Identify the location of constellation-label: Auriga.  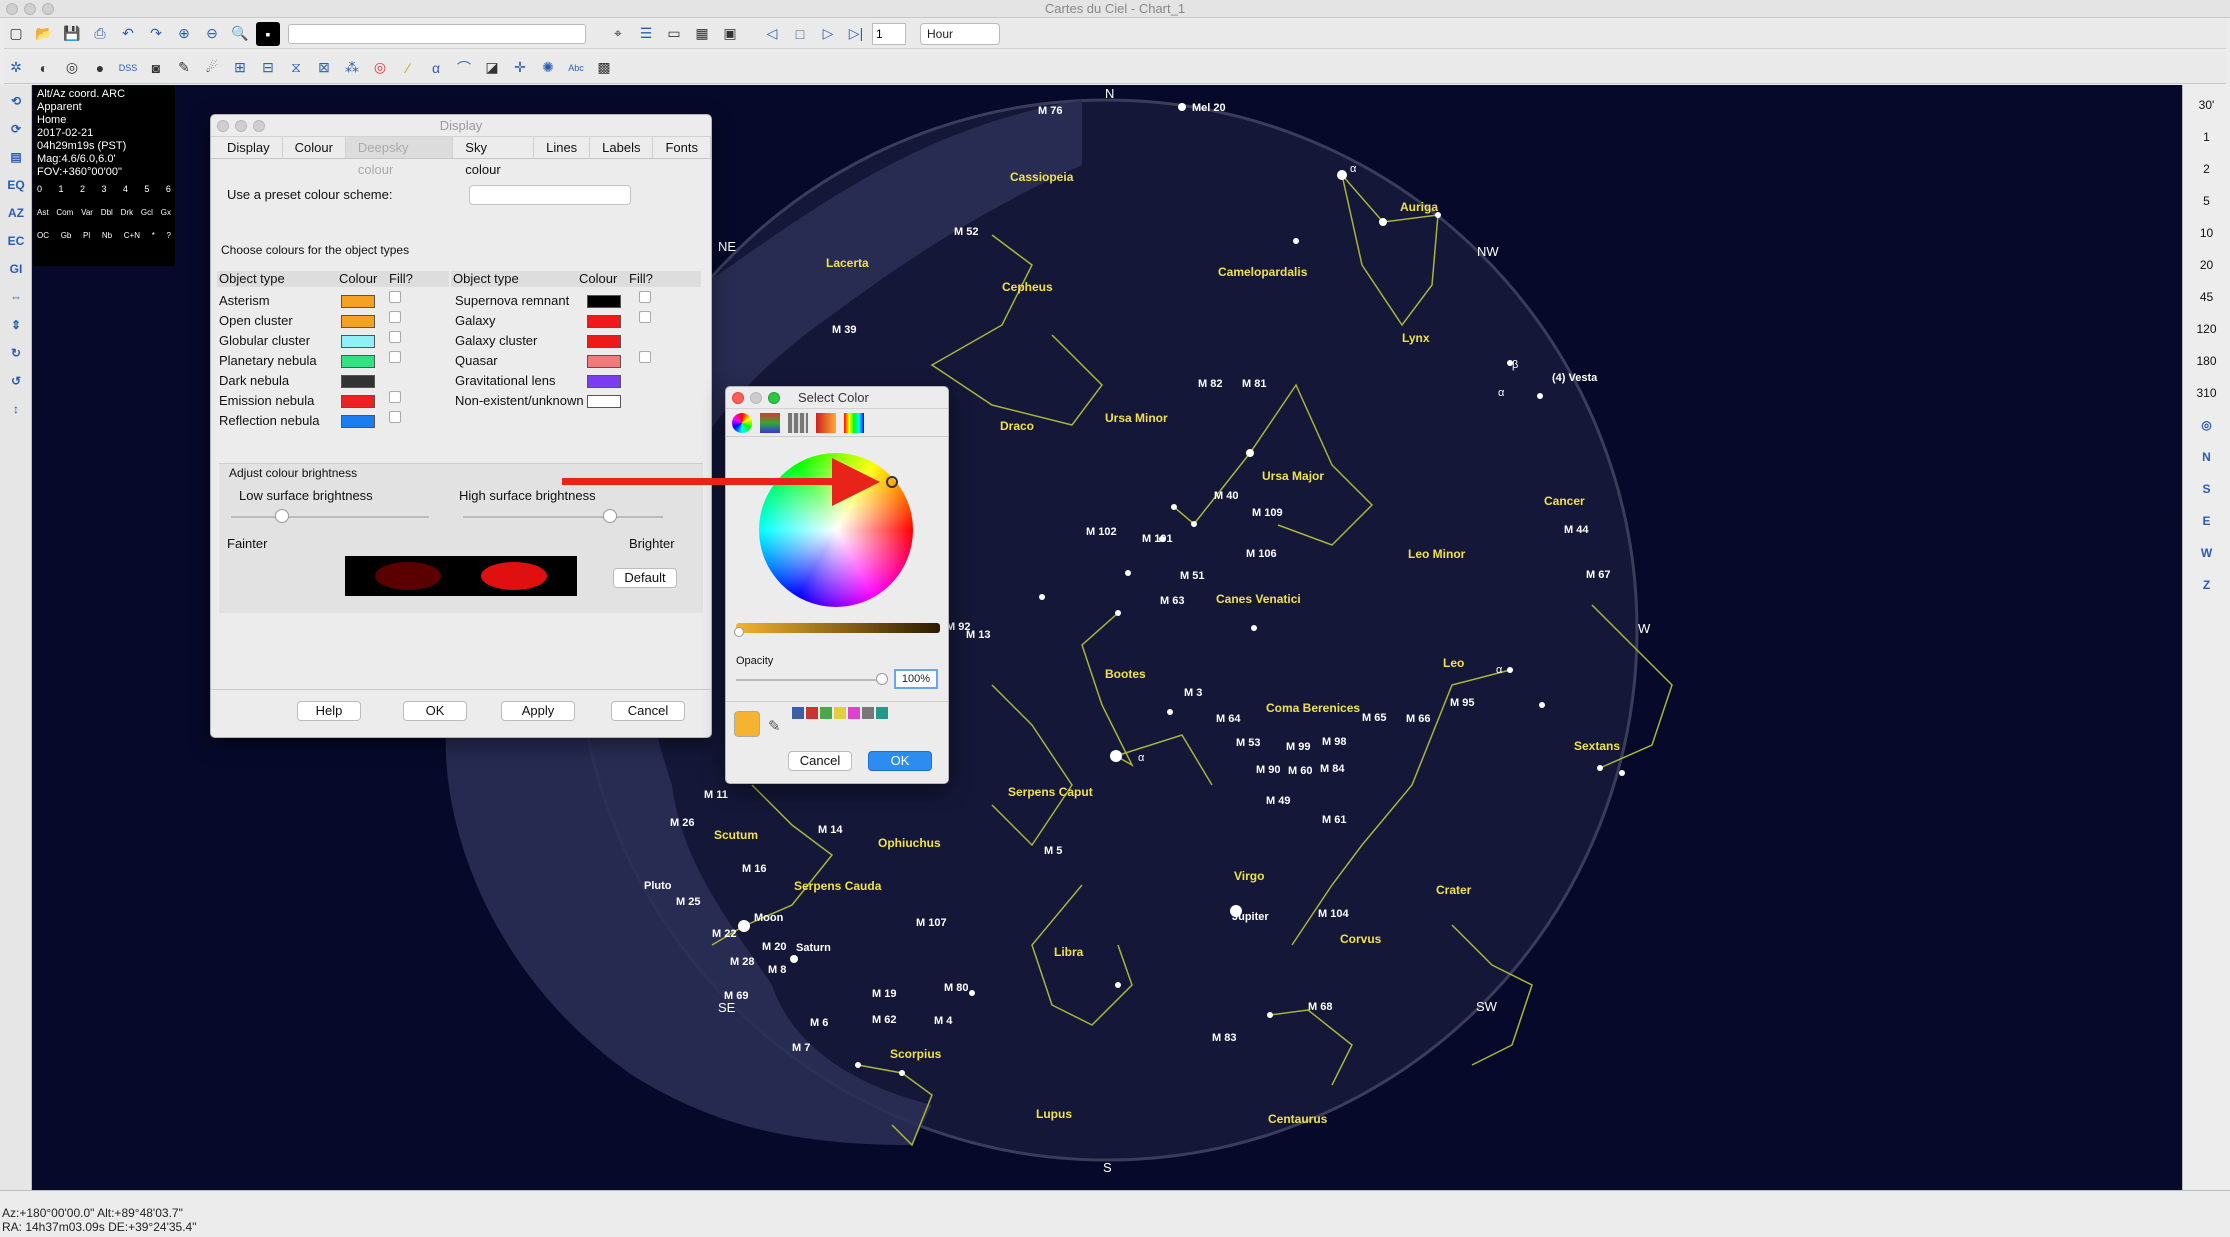
(1419, 207).